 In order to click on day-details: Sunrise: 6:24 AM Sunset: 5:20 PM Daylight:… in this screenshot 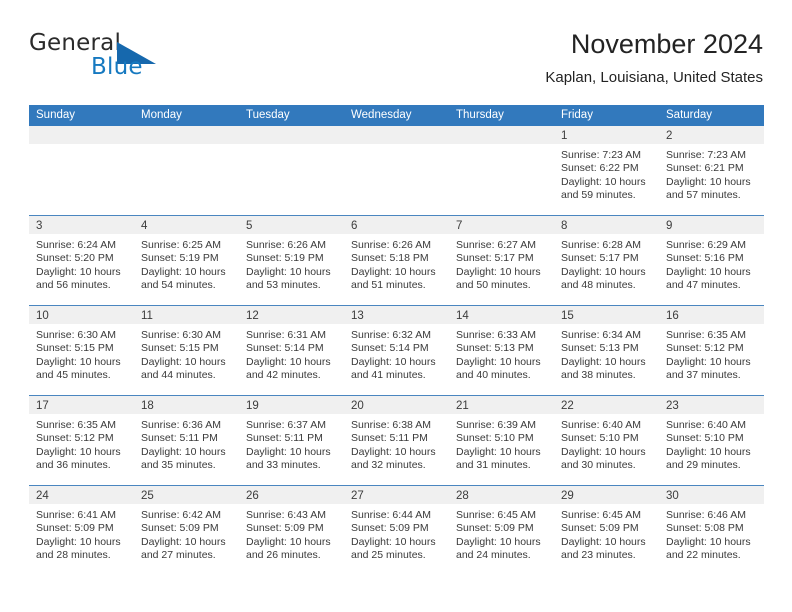, I will do `click(81, 263)`.